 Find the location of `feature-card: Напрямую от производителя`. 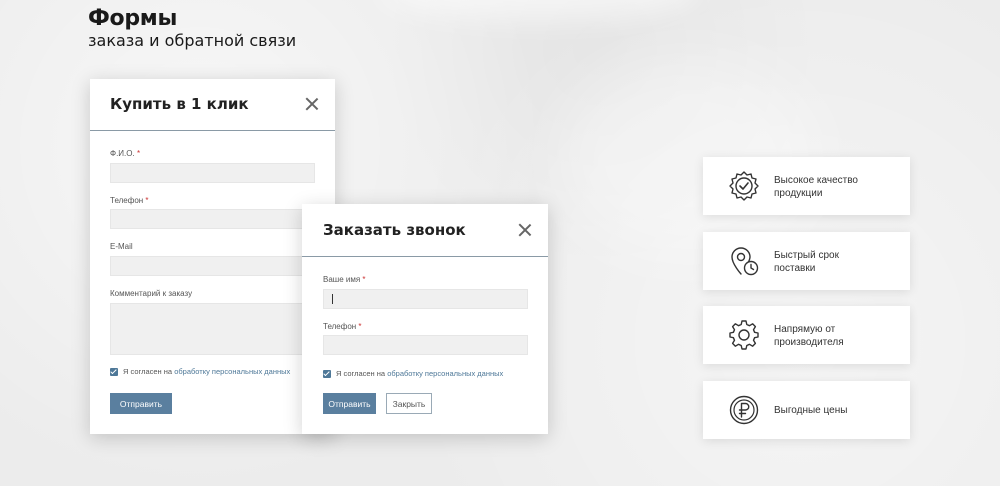

feature-card: Напрямую от производителя is located at coordinates (806, 335).